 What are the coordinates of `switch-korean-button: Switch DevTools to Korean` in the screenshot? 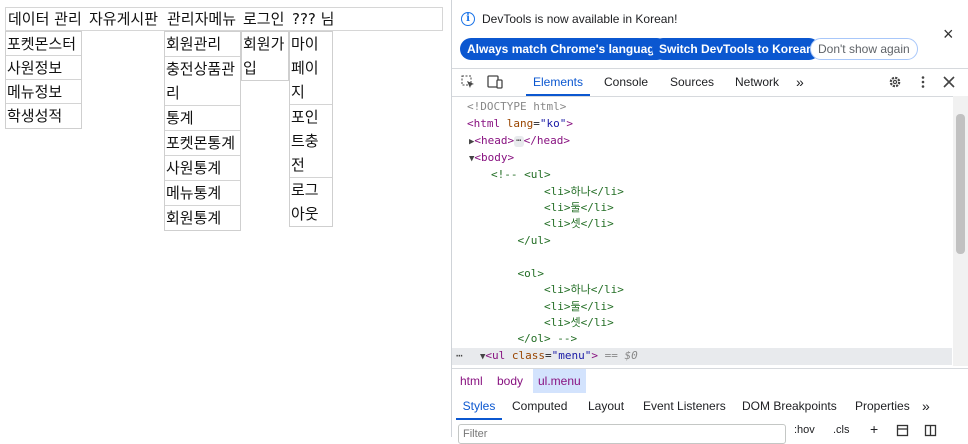 It's located at (736, 49).